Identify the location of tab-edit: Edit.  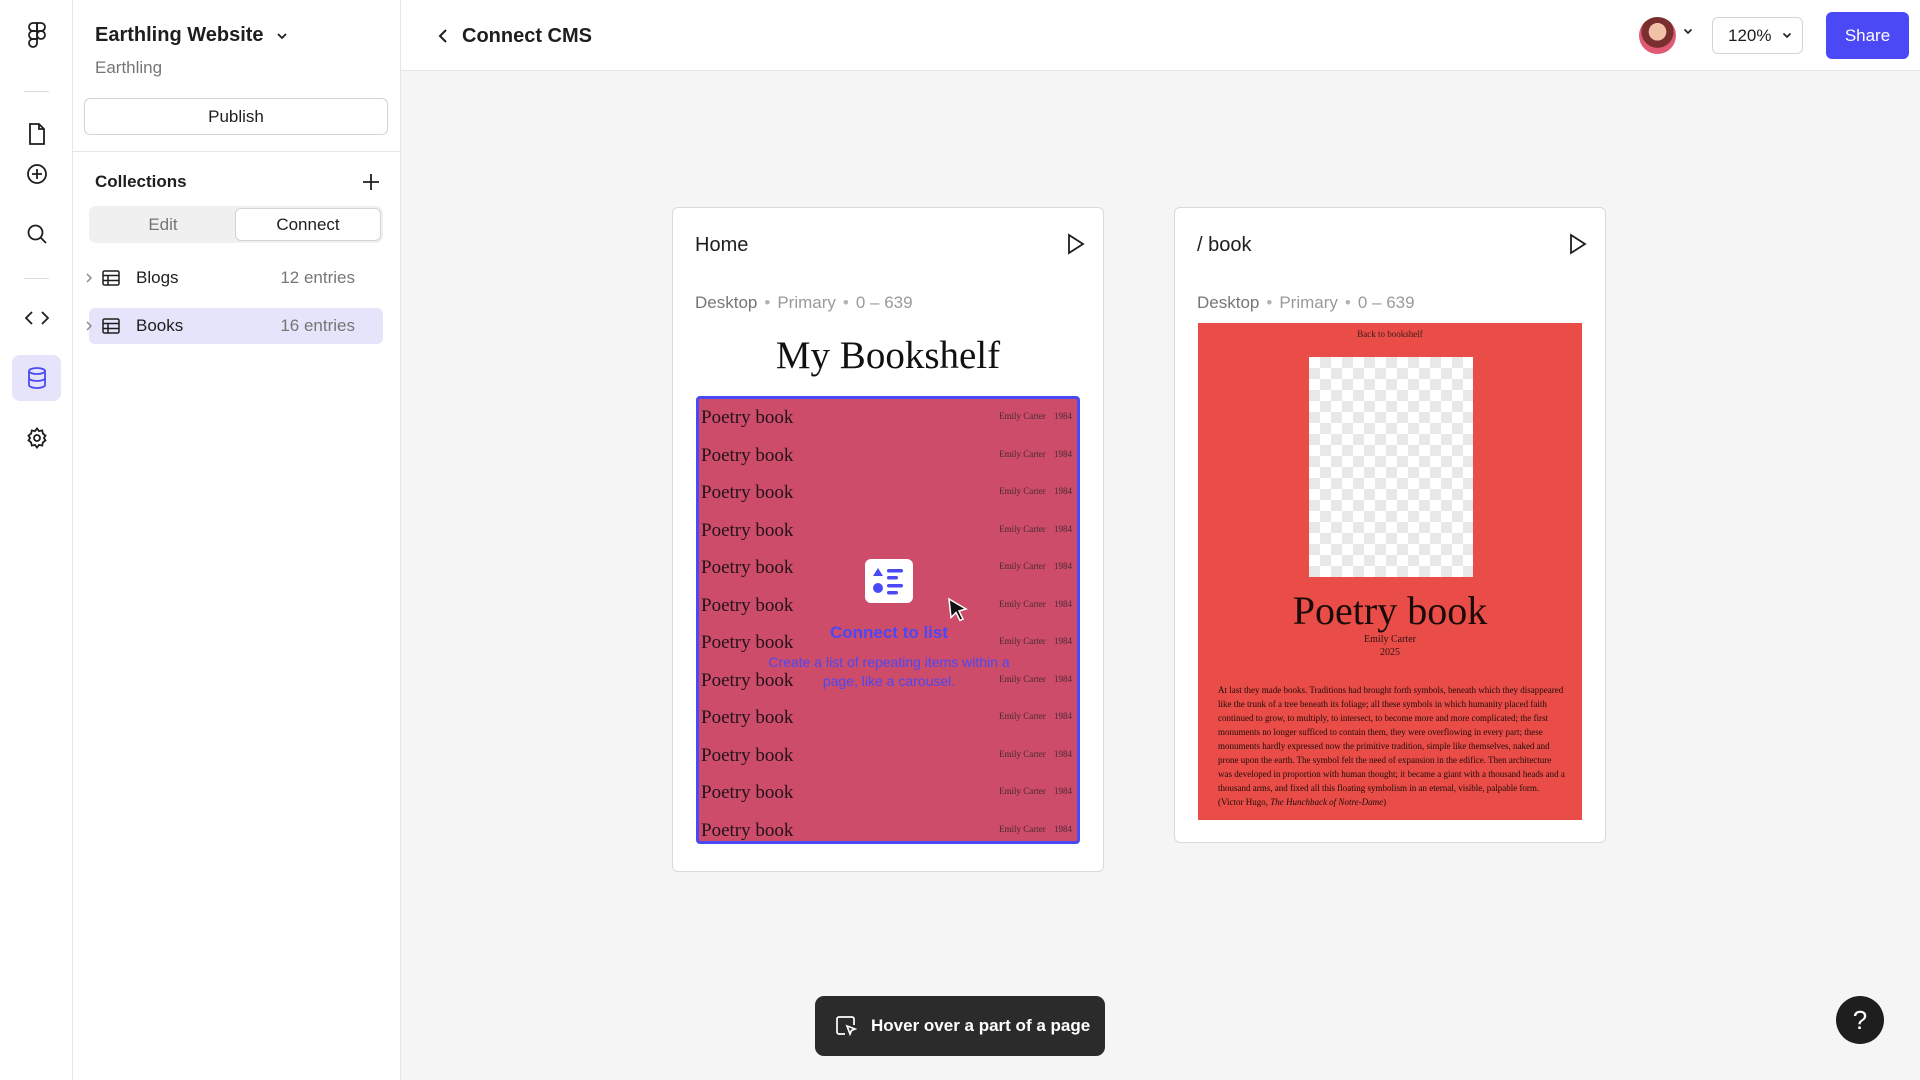
(163, 224).